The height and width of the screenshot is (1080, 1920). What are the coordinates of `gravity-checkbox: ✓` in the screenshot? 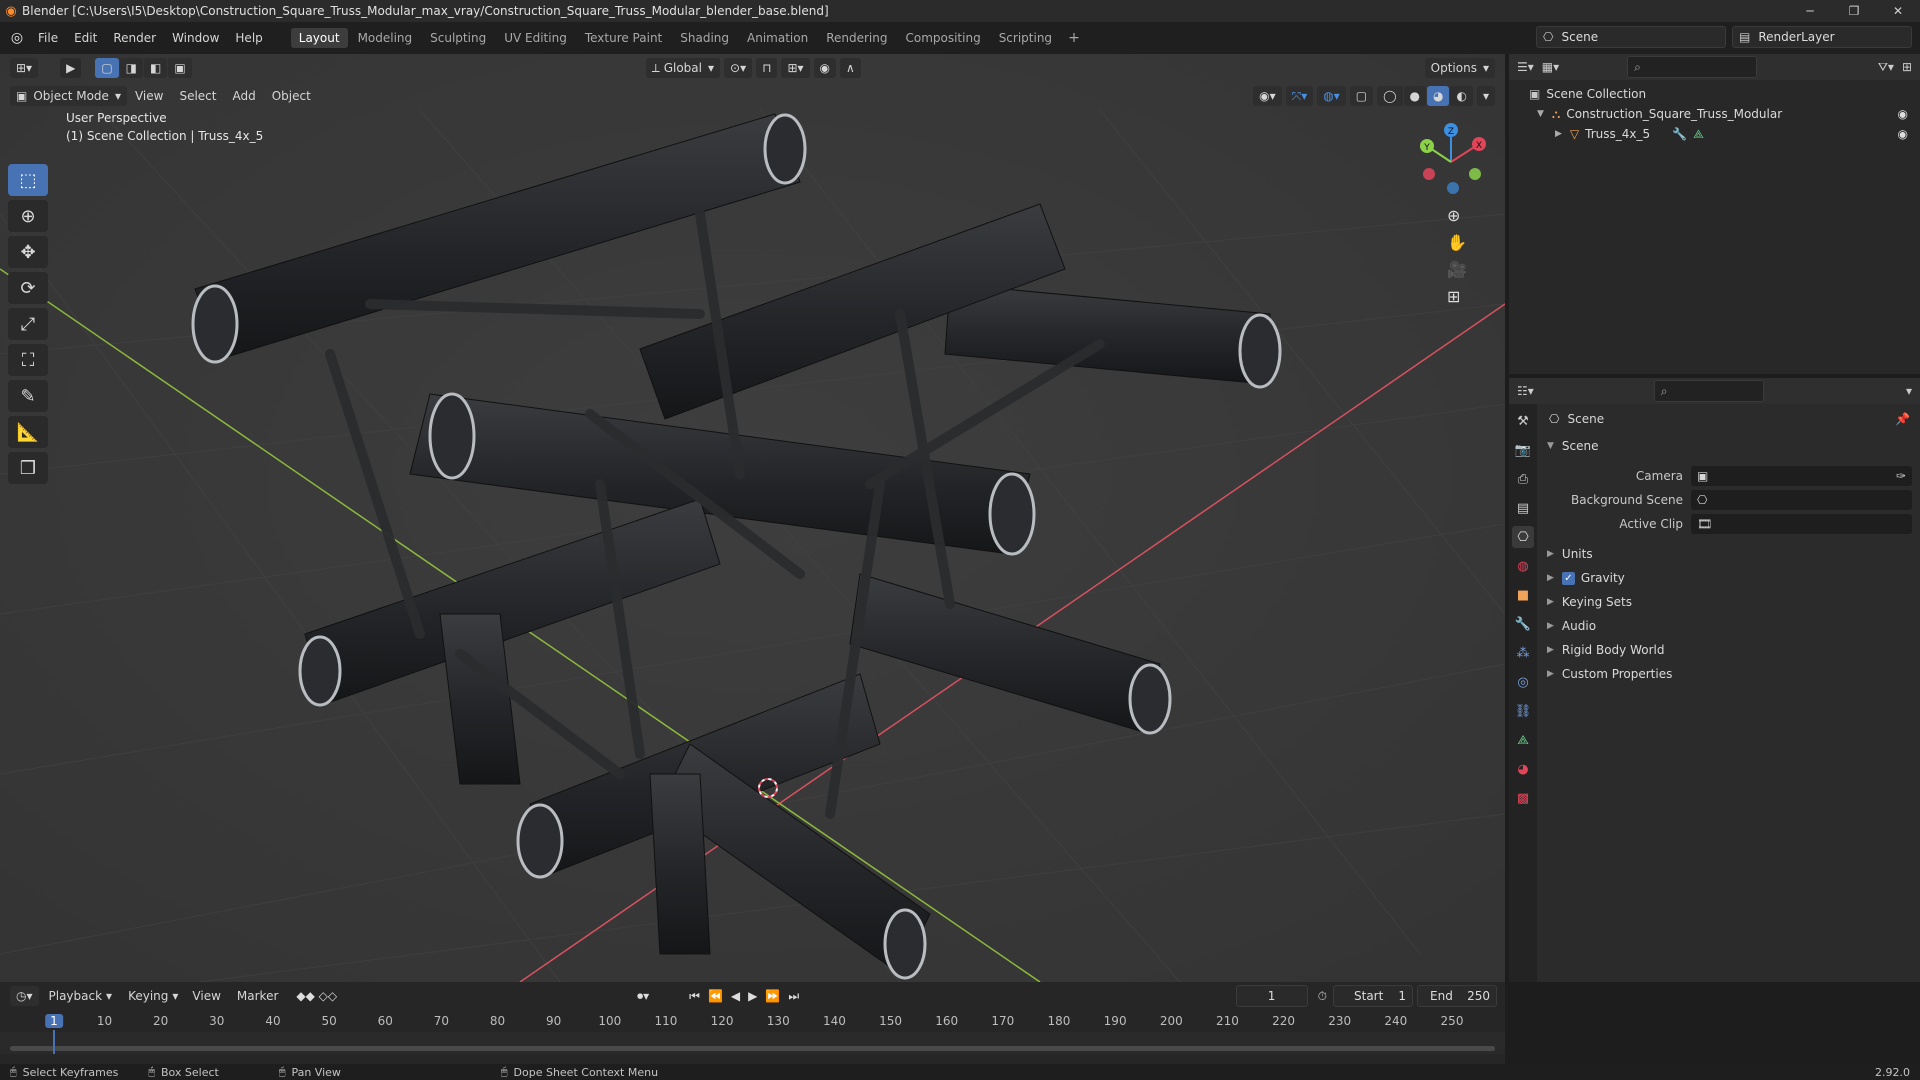 It's located at (1568, 578).